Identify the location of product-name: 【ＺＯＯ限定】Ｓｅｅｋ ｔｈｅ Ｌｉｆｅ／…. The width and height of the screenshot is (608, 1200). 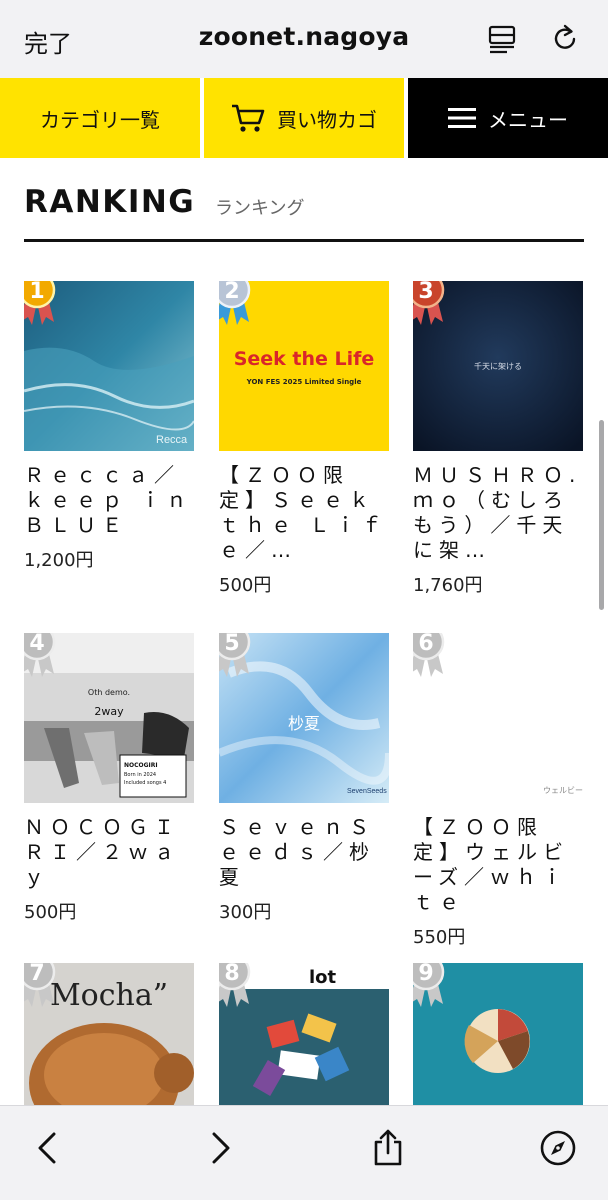
(304, 513).